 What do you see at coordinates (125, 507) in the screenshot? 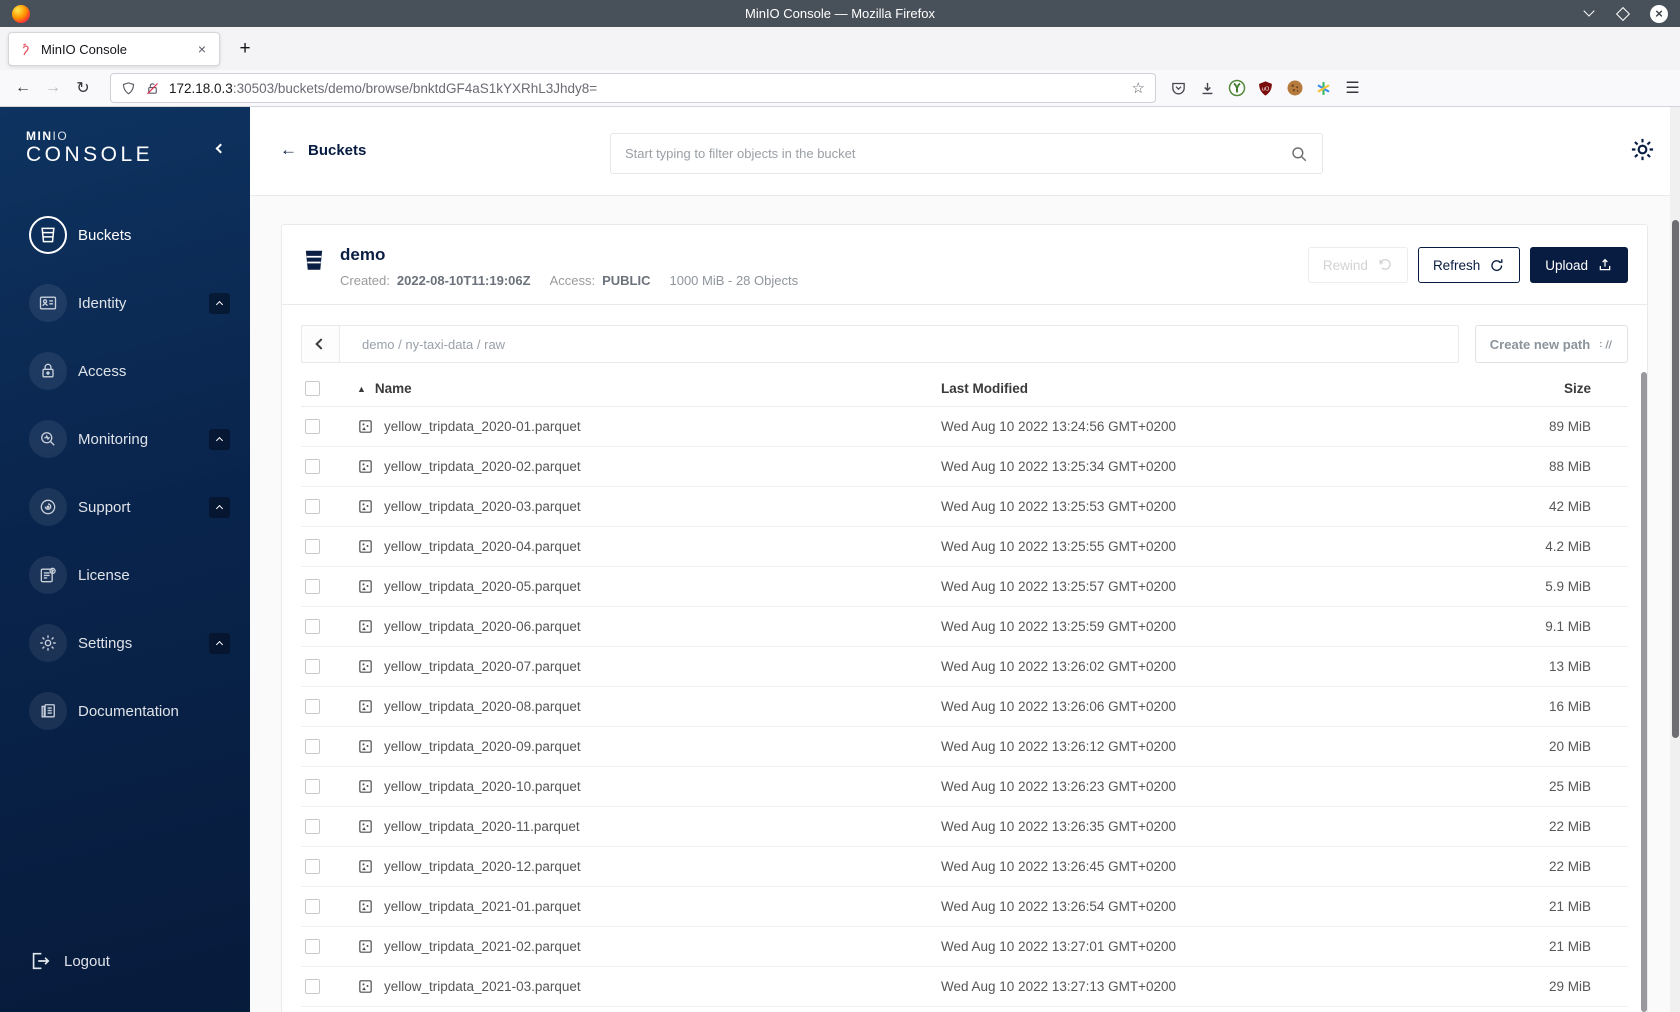
I see `sidebar-item-support: Support` at bounding box center [125, 507].